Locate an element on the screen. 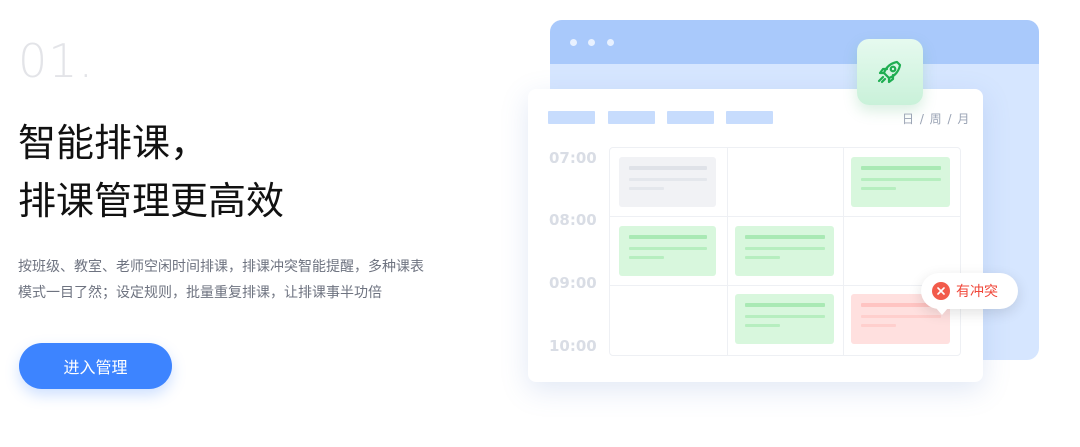 The image size is (1080, 447). description-line-2: 模式一目了然；设定规则，批量重复排课，让排课事半功倍 is located at coordinates (200, 293).